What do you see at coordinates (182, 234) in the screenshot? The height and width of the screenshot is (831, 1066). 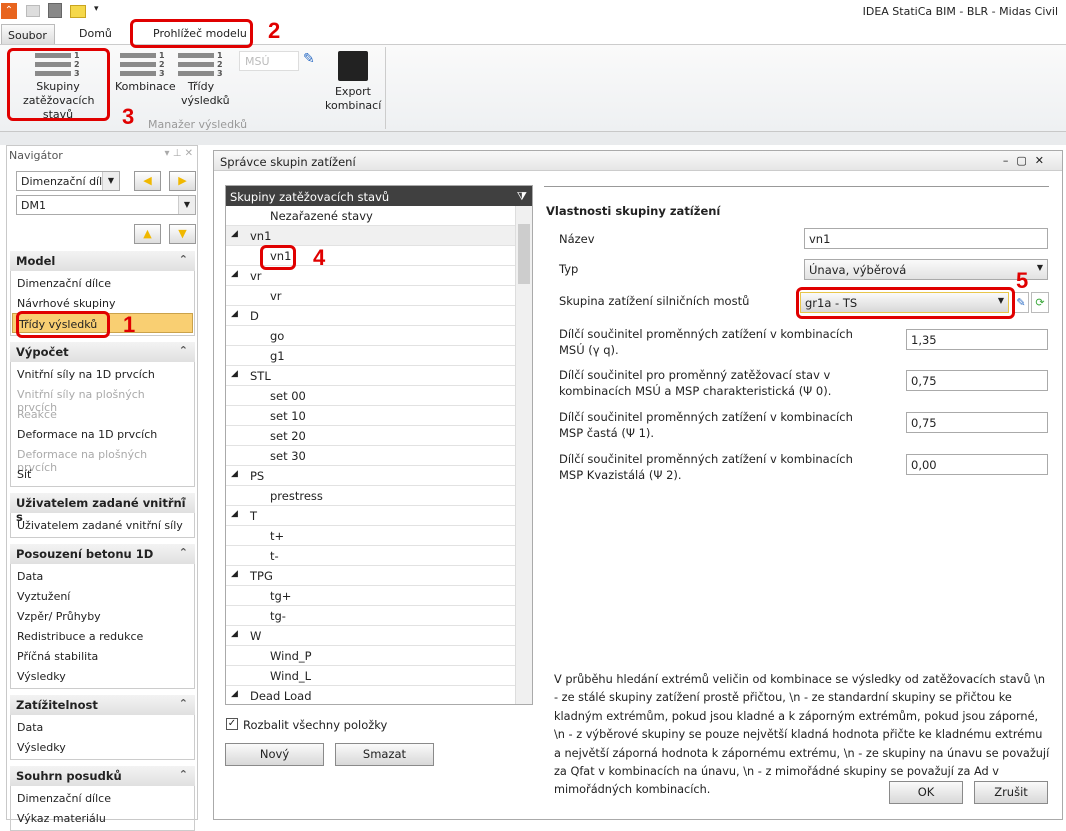 I see `move-down-button: ▼` at bounding box center [182, 234].